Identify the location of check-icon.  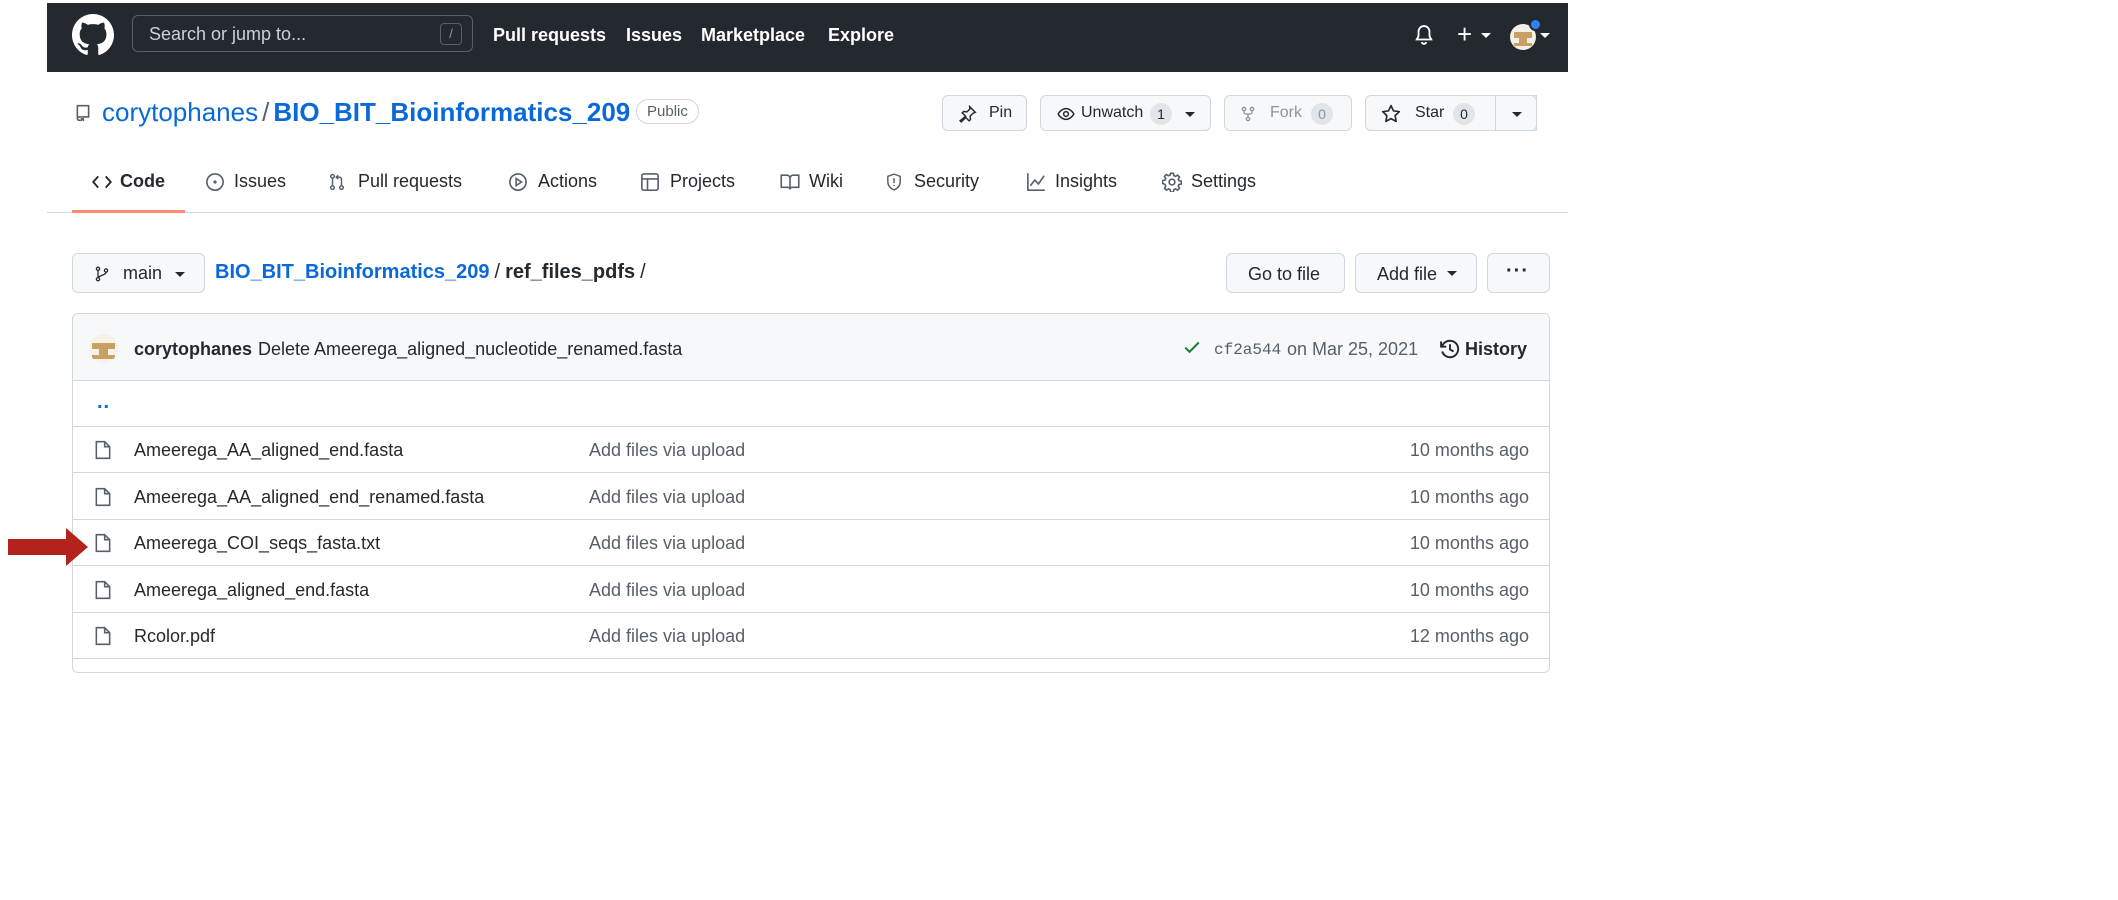
(1192, 347).